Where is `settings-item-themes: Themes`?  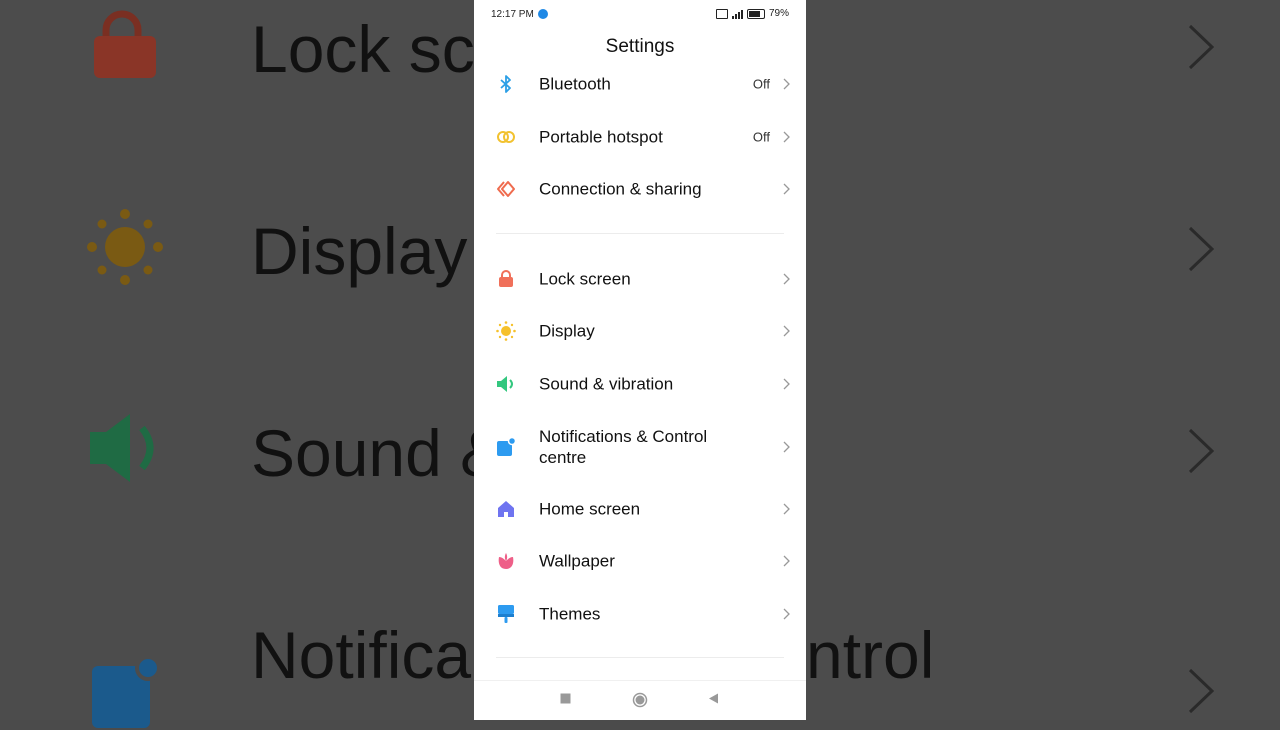 settings-item-themes: Themes is located at coordinates (640, 614).